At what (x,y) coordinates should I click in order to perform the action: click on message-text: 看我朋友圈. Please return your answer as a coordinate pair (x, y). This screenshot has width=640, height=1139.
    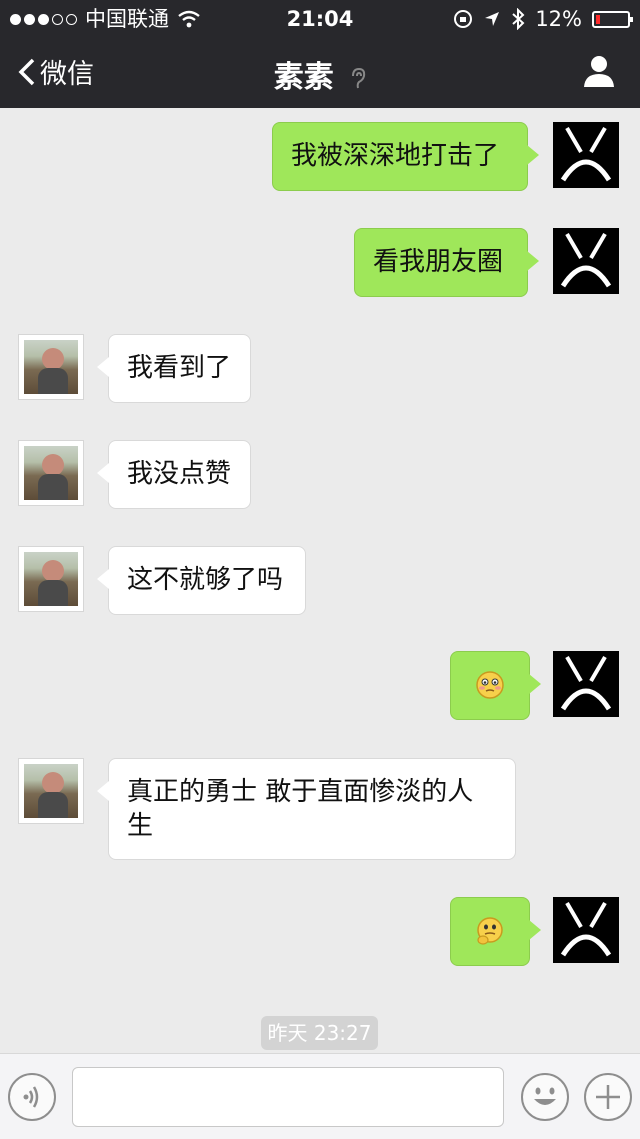
    Looking at the image, I should click on (438, 262).